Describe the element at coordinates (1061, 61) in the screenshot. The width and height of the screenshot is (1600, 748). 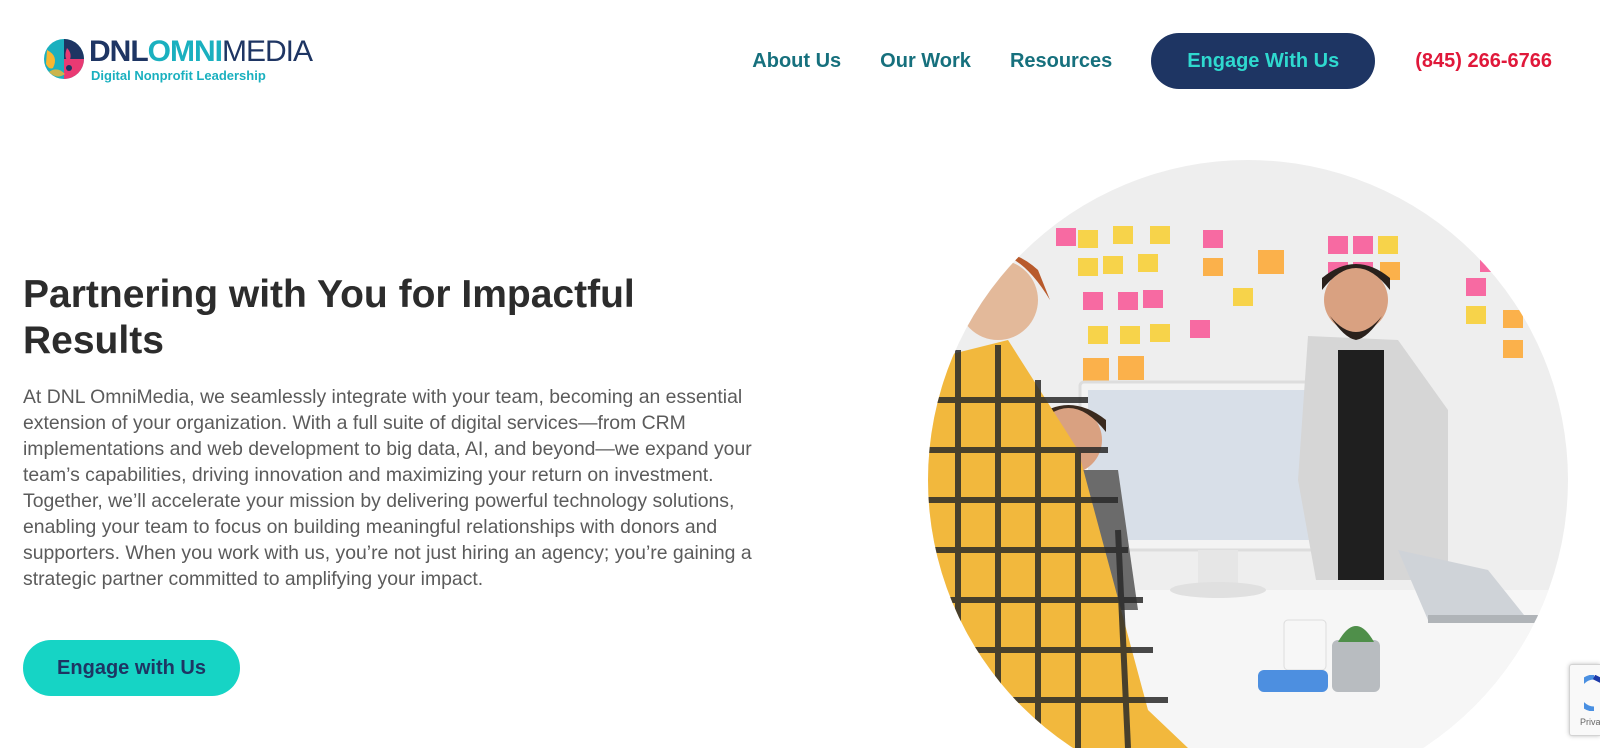
I see `nav-resources: Resources` at that location.